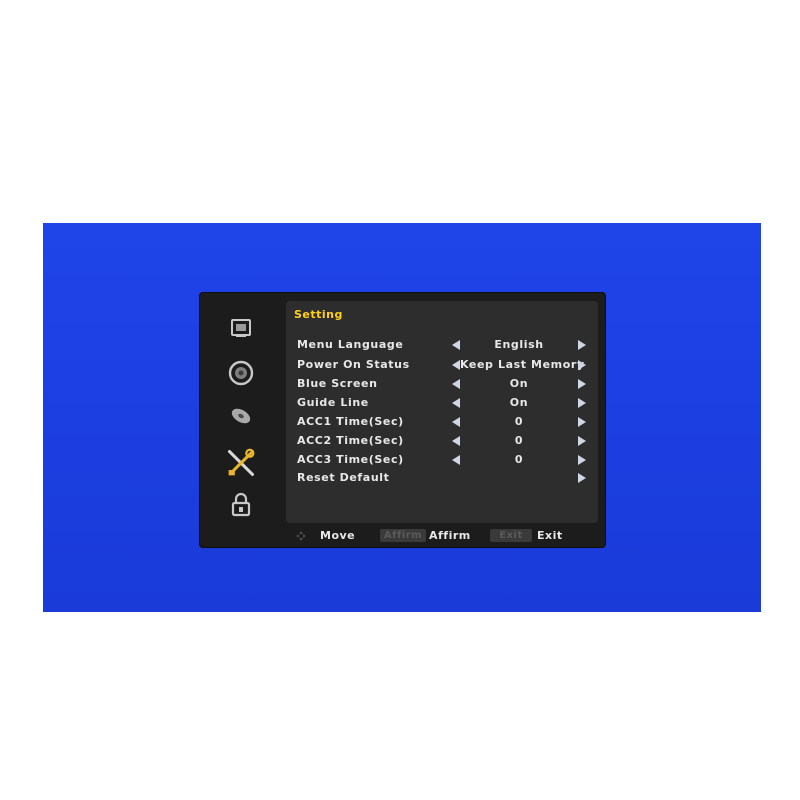 The image size is (800, 800). Describe the element at coordinates (337, 383) in the screenshot. I see `setting-label: Blue Screen` at that location.